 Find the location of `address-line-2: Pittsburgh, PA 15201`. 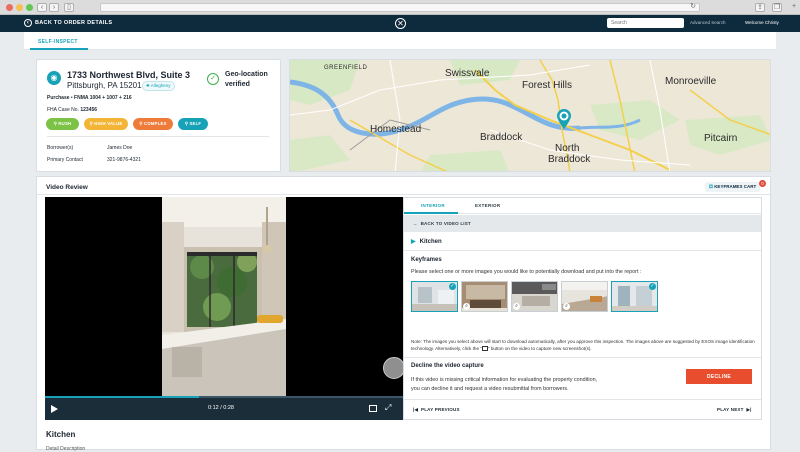

address-line-2: Pittsburgh, PA 15201 is located at coordinates (104, 85).